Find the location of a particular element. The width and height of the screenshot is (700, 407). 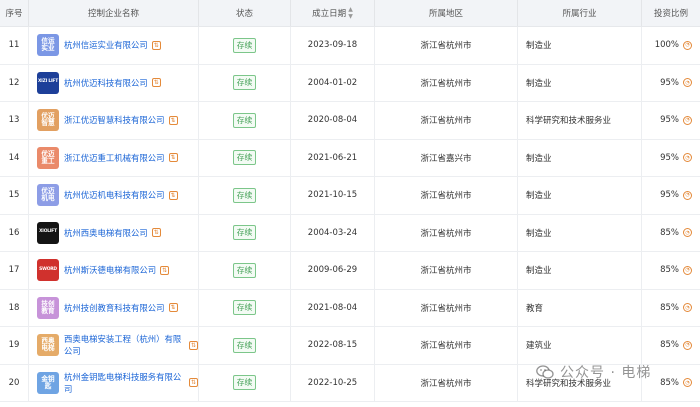

watermark: 公众号 · 电梯 is located at coordinates (593, 372).